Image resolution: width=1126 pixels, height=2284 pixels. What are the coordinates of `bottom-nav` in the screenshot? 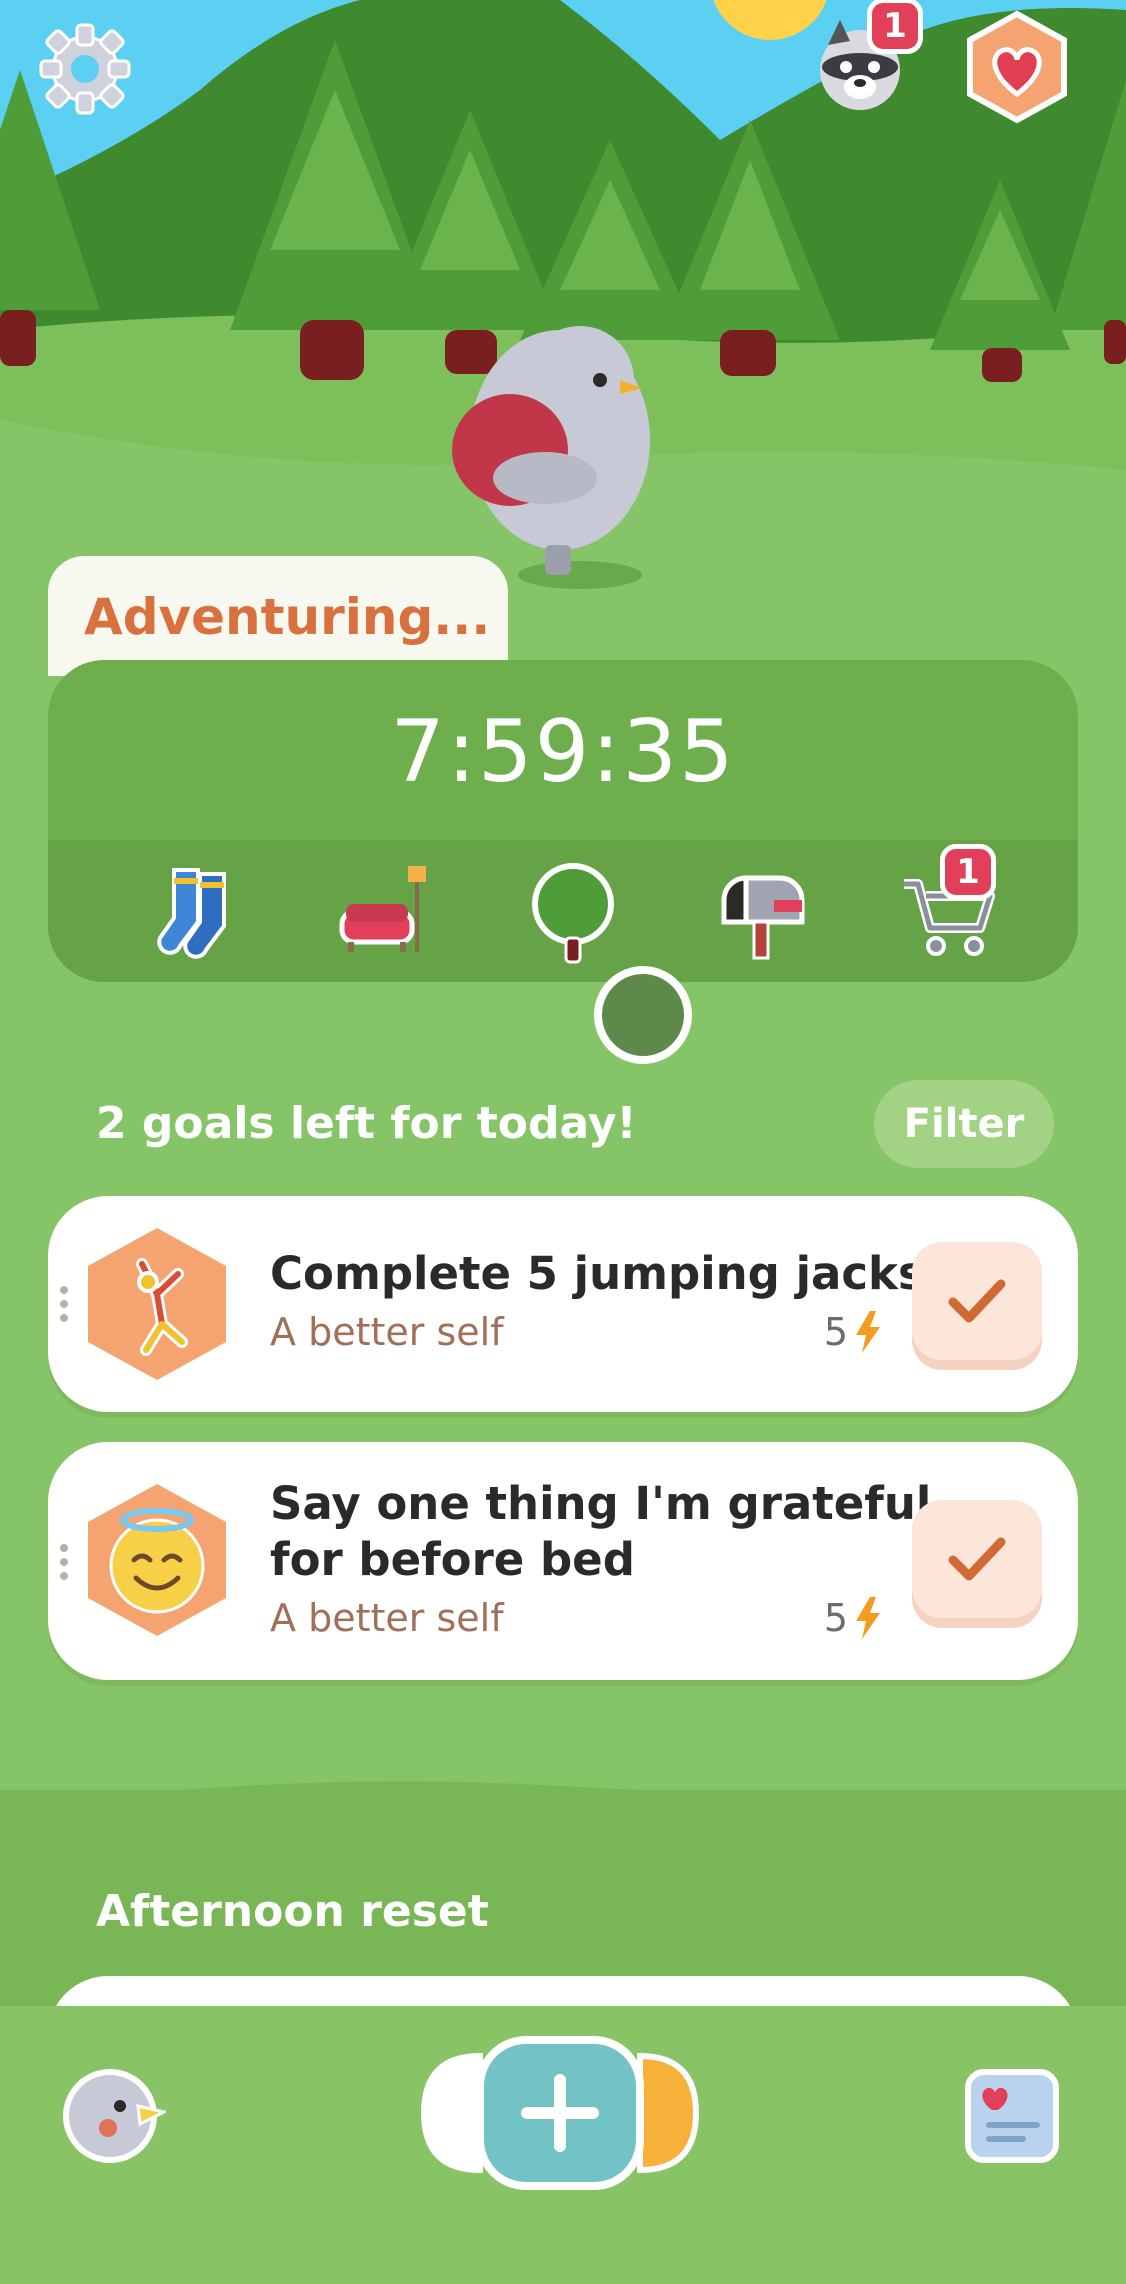 It's located at (563, 2145).